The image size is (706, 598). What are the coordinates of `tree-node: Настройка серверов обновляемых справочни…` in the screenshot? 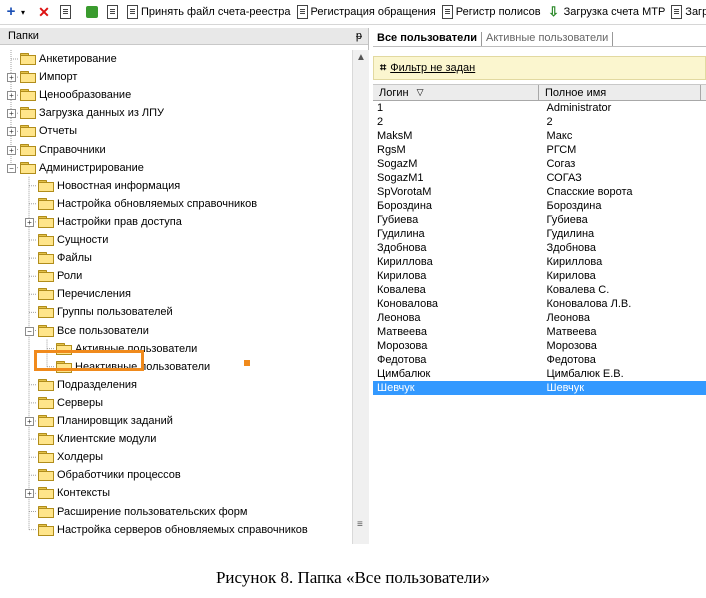 It's located at (173, 530).